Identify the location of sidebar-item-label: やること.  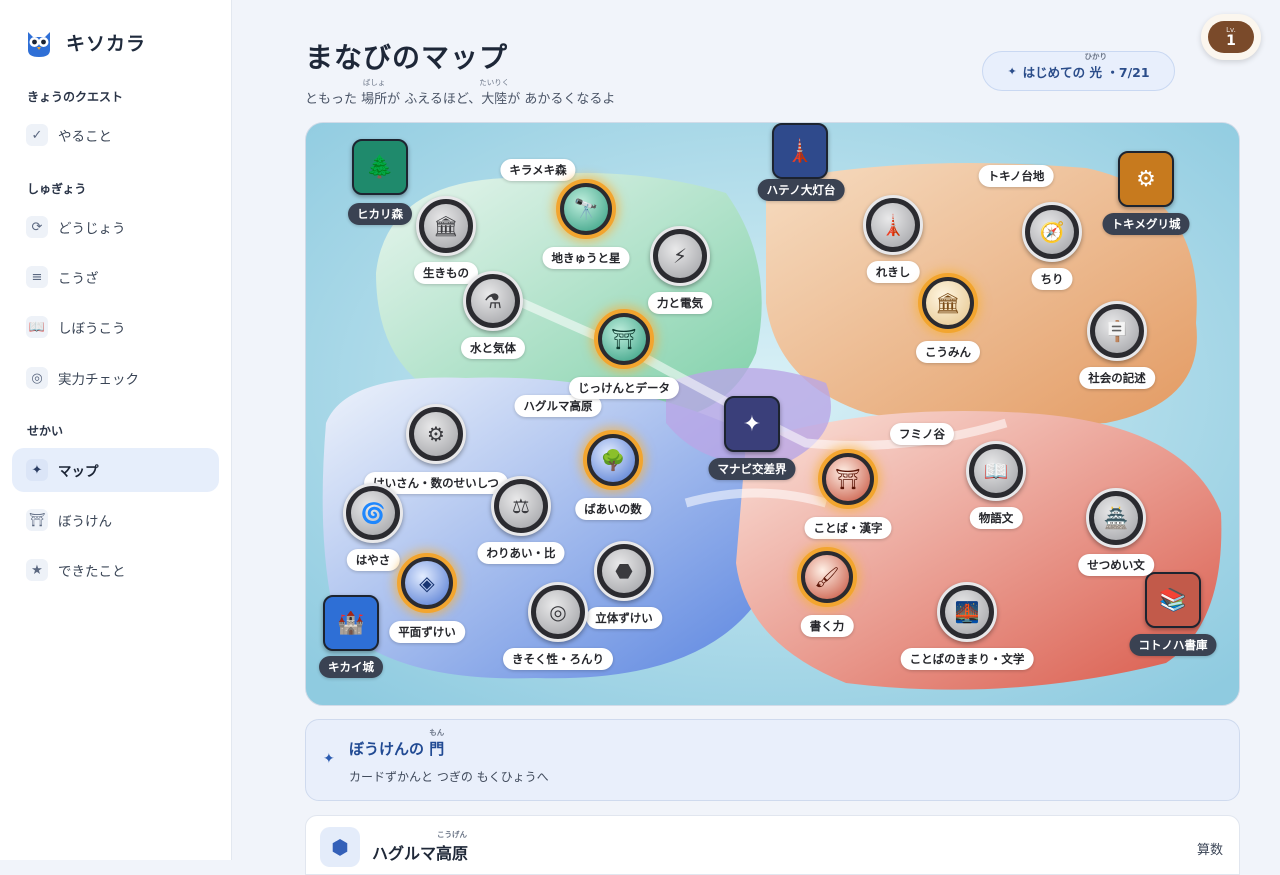
(85, 137).